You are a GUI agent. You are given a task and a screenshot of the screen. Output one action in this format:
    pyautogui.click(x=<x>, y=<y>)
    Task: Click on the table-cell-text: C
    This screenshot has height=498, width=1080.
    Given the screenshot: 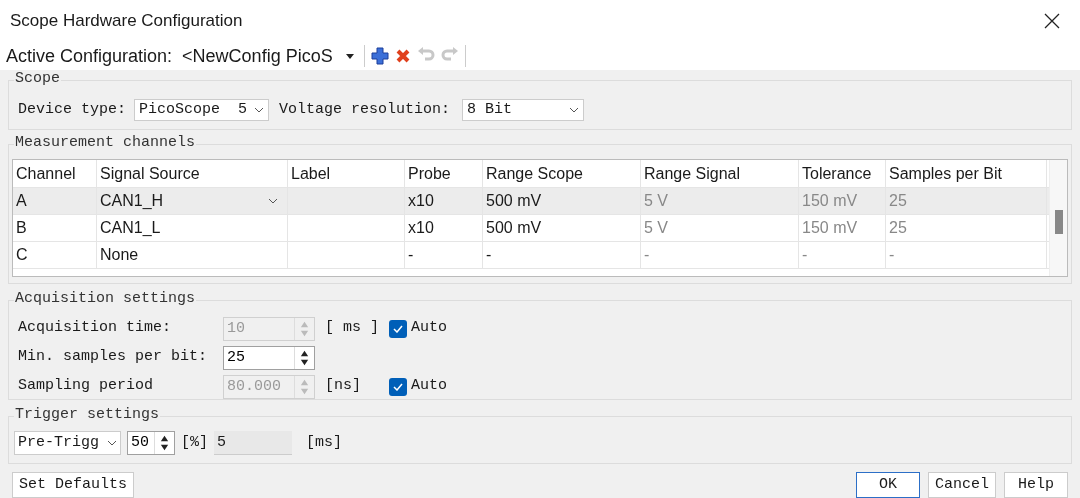 What is the action you would take?
    pyautogui.click(x=22, y=255)
    